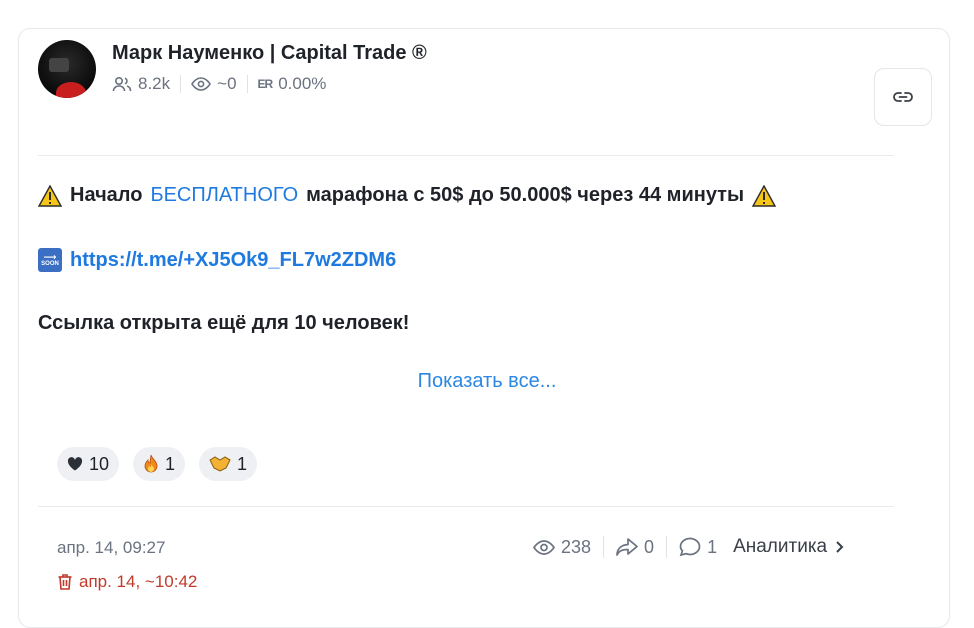 Image resolution: width=974 pixels, height=628 pixels. I want to click on views-stat: ~0, so click(214, 84).